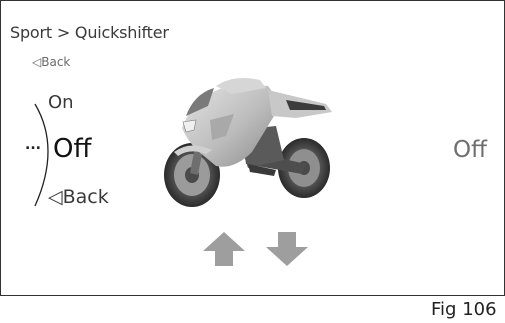  Describe the element at coordinates (470, 150) in the screenshot. I see `current-value: Off` at that location.